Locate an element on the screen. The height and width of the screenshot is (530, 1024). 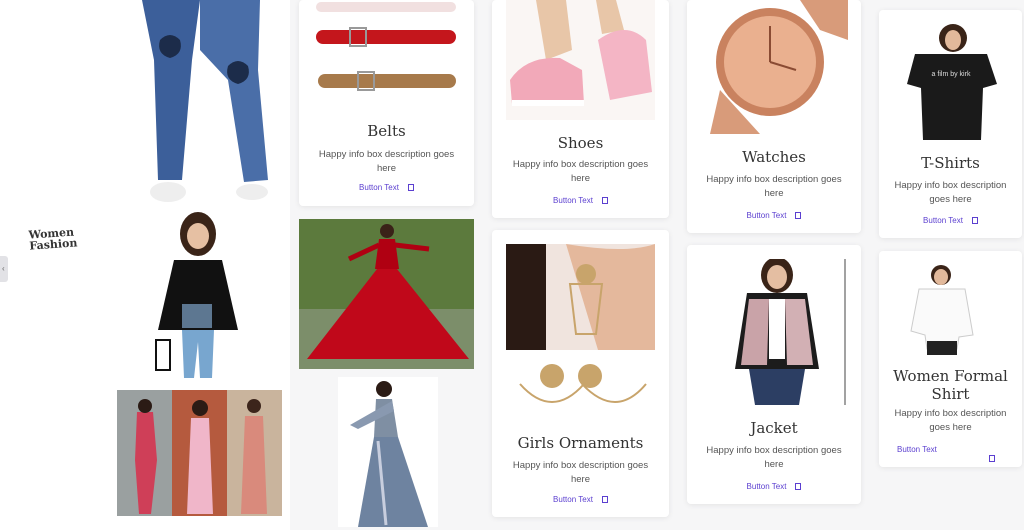
shoes-image is located at coordinates (580, 60).